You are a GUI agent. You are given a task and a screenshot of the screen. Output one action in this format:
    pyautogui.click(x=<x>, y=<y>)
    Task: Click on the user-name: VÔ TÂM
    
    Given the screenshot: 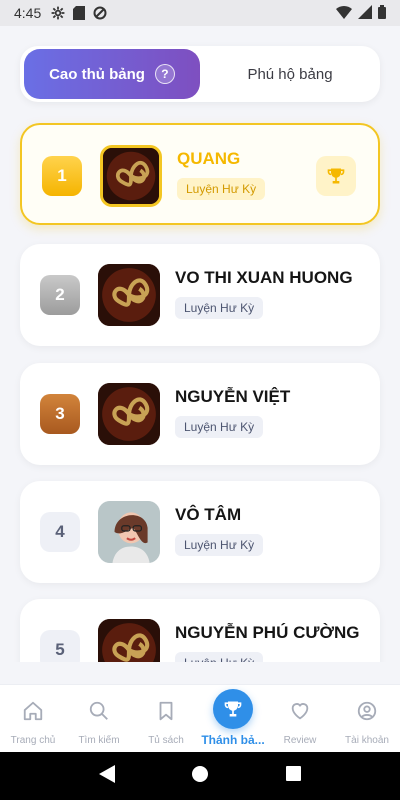 What is the action you would take?
    pyautogui.click(x=208, y=514)
    